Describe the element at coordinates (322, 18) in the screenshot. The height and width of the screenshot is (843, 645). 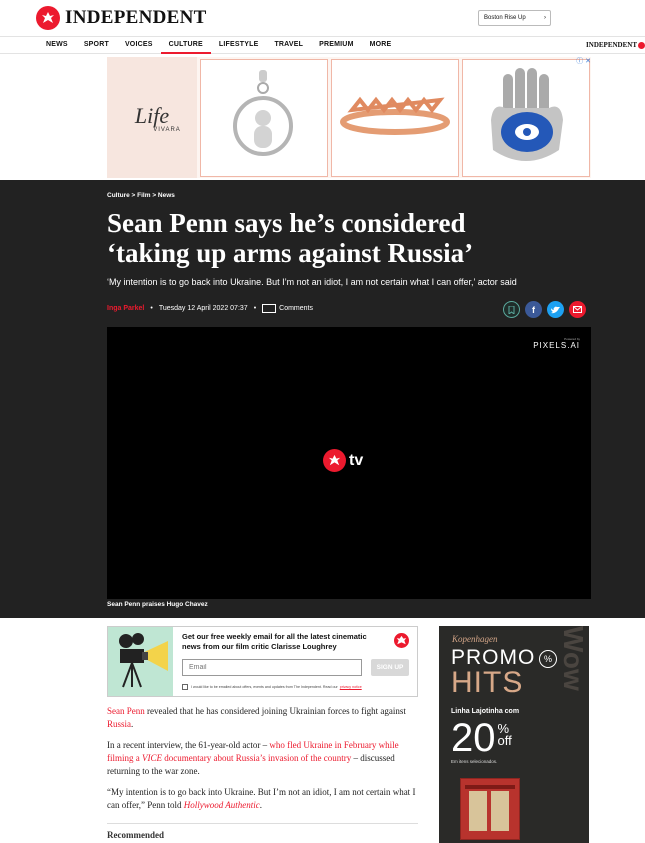
I see `site-header: INDEPENDENT Boston Rise Up ›` at that location.